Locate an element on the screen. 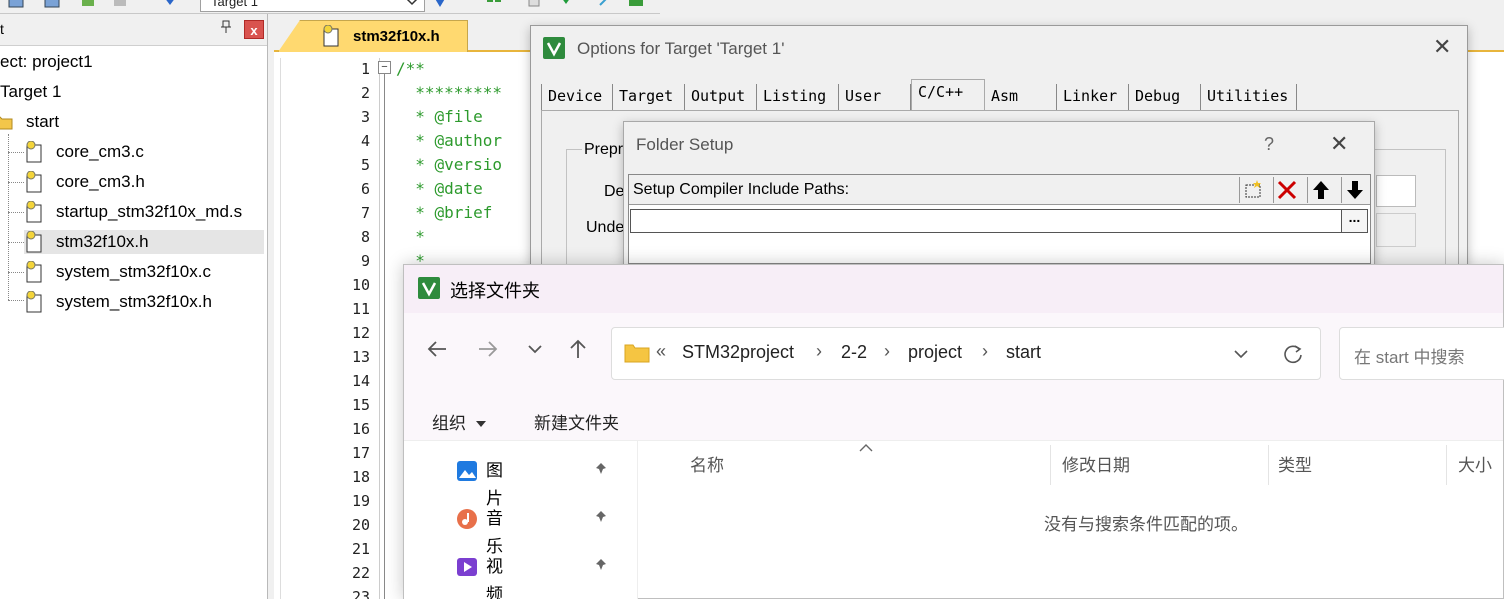 Image resolution: width=1504 pixels, height=599 pixels. pack-installer-icon is located at coordinates (566, 4).